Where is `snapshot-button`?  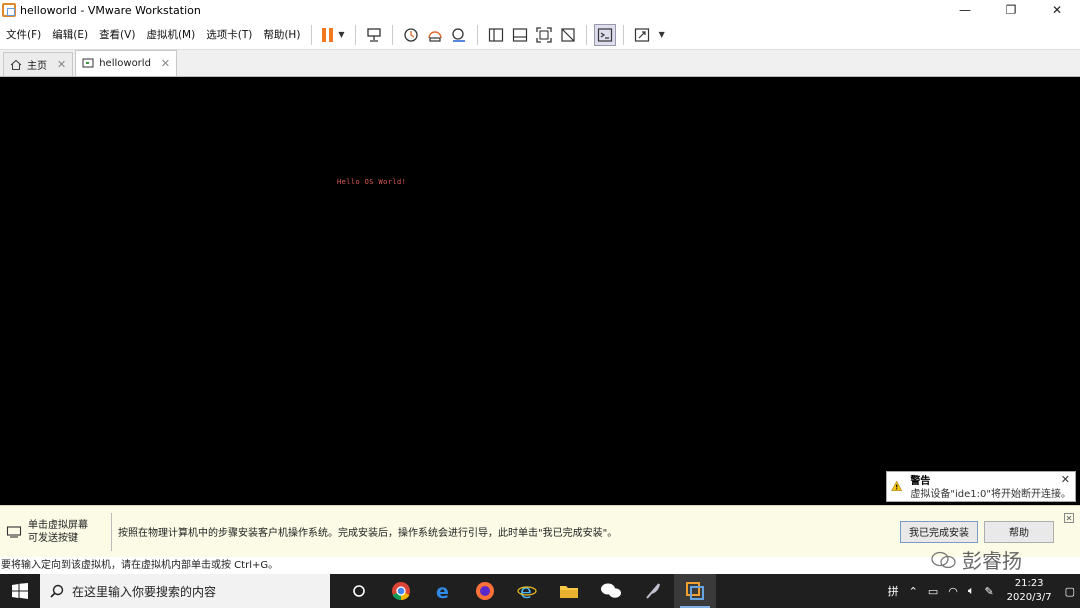
snapshot-button is located at coordinates (411, 35).